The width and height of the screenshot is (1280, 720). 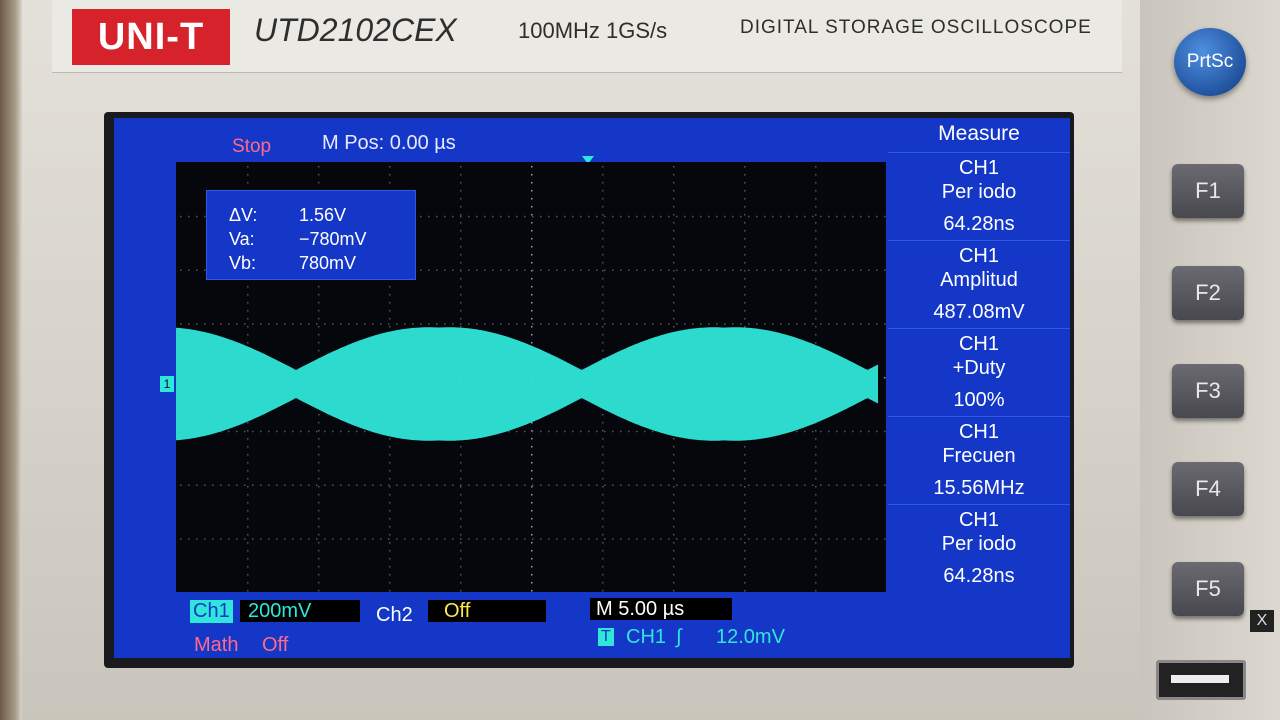 I want to click on measure-item-1: CH1 Per iodo 64.28ns, so click(x=979, y=195).